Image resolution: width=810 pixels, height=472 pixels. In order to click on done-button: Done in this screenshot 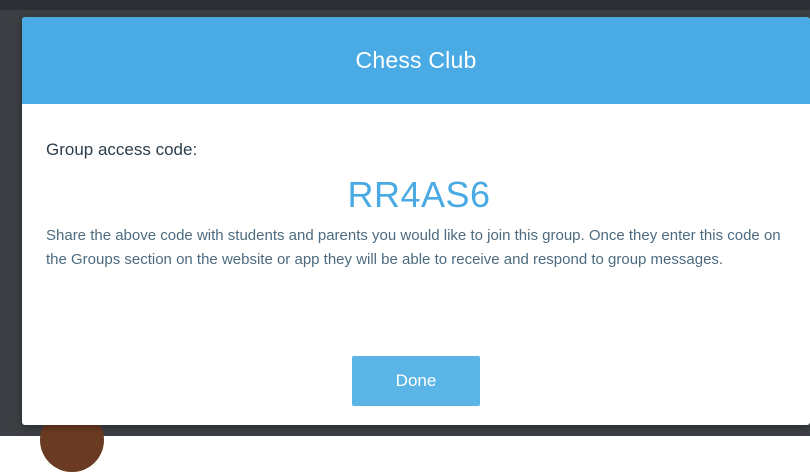, I will do `click(416, 381)`.